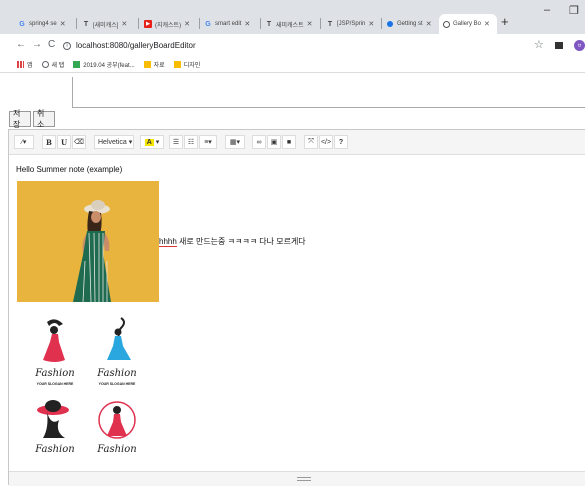 Image resolution: width=585 pixels, height=486 pixels. I want to click on browser-tab: T [JSP/Sprin ✕, so click(351, 24).